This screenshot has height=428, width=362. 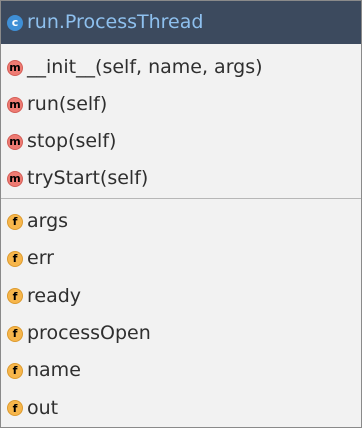 What do you see at coordinates (181, 258) in the screenshot?
I see `field-row: f err` at bounding box center [181, 258].